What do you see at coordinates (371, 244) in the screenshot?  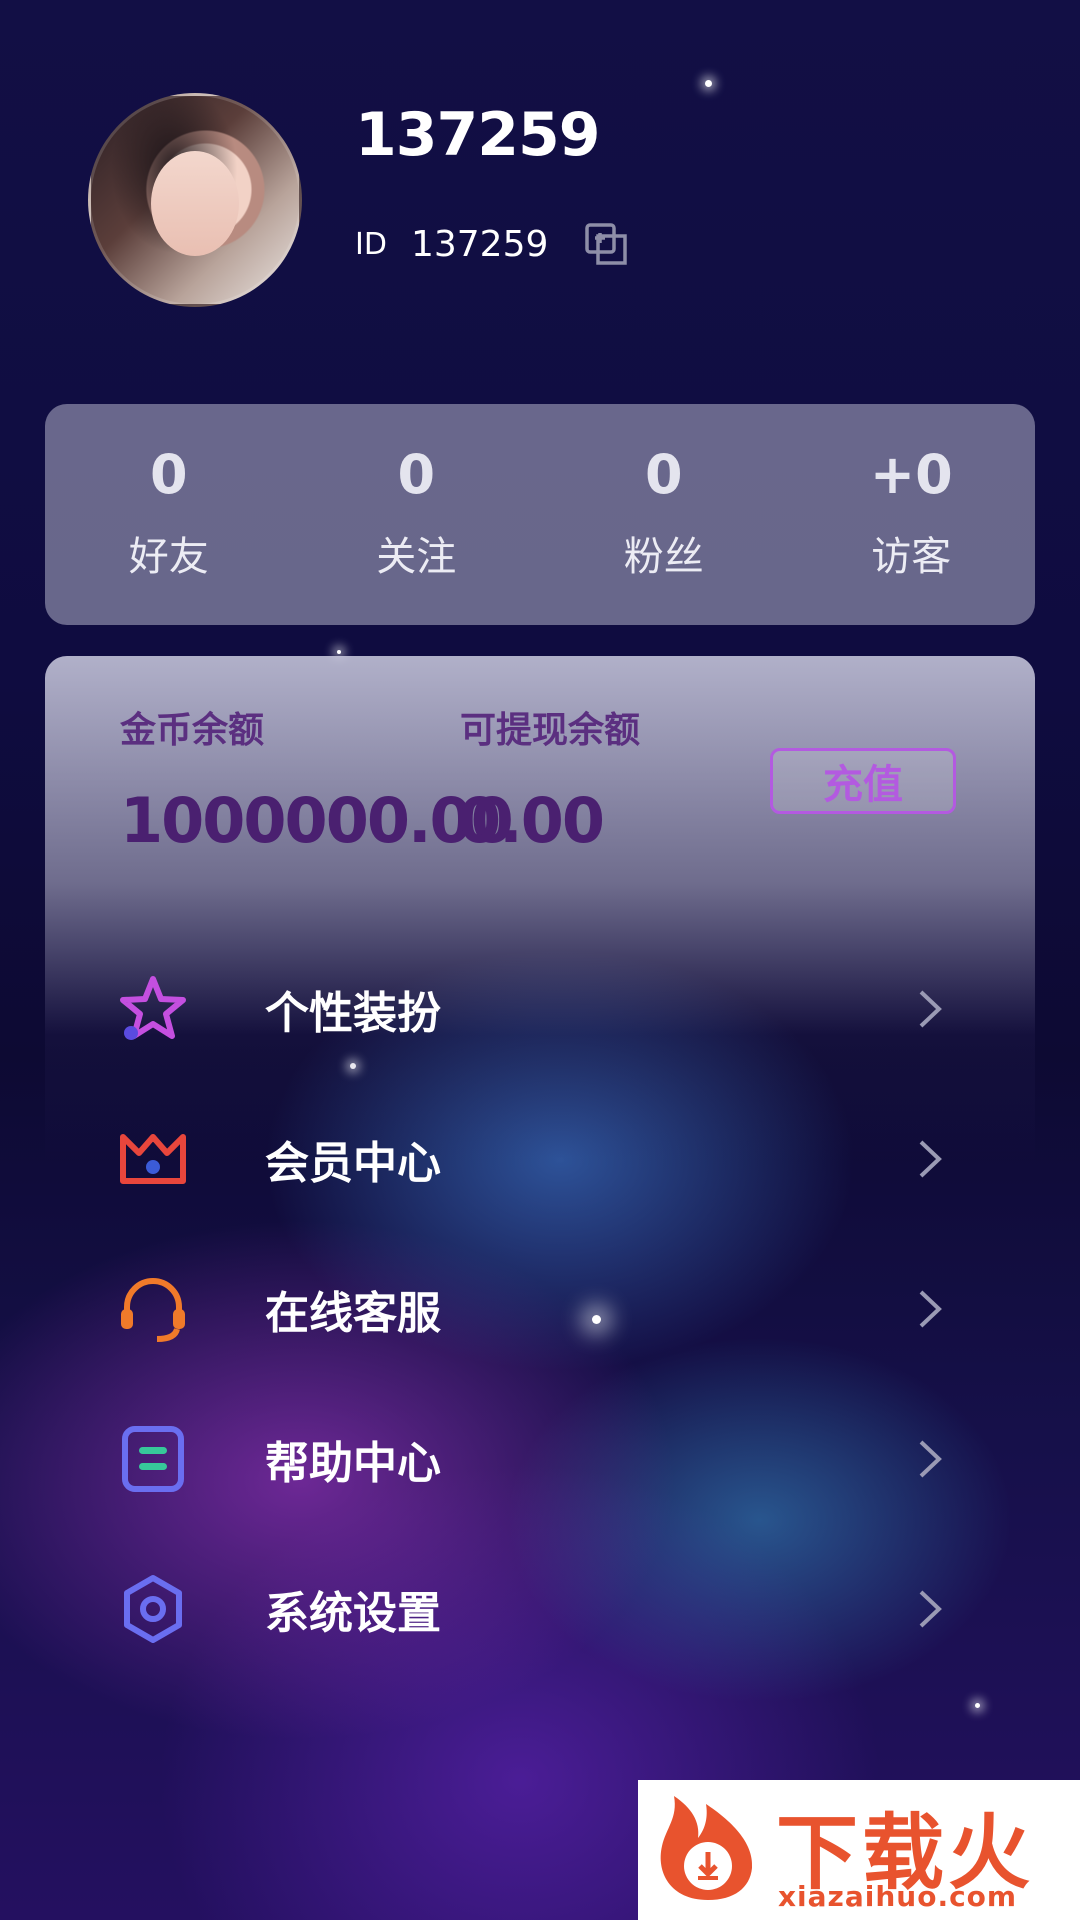 I see `id-label: ID` at bounding box center [371, 244].